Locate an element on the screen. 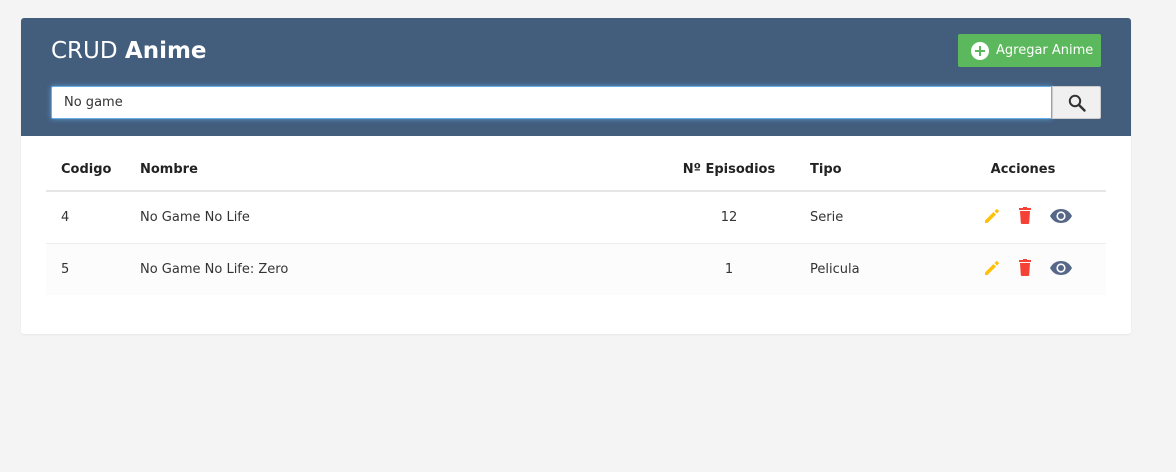 The height and width of the screenshot is (472, 1176). add-anime-button: Agregar Anime is located at coordinates (1029, 50).